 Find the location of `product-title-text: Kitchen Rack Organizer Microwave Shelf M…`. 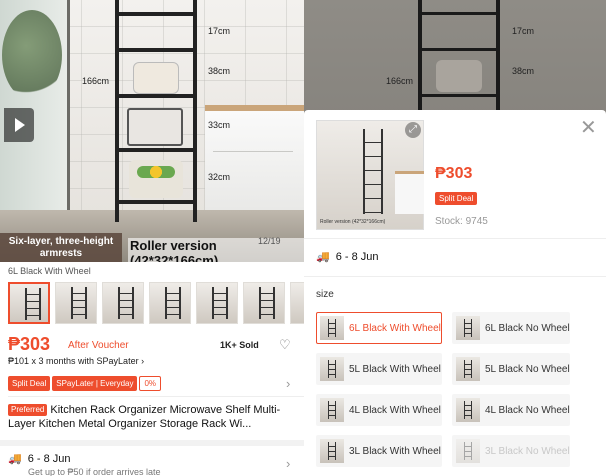

product-title-text: Kitchen Rack Organizer Microwave Shelf M… is located at coordinates (144, 417).